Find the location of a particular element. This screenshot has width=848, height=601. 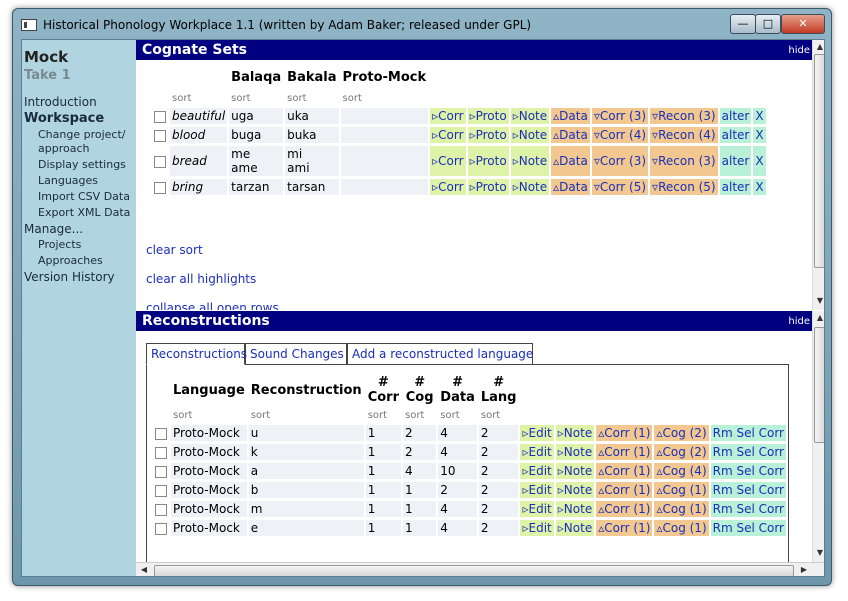

maximize-button: □ is located at coordinates (768, 24).